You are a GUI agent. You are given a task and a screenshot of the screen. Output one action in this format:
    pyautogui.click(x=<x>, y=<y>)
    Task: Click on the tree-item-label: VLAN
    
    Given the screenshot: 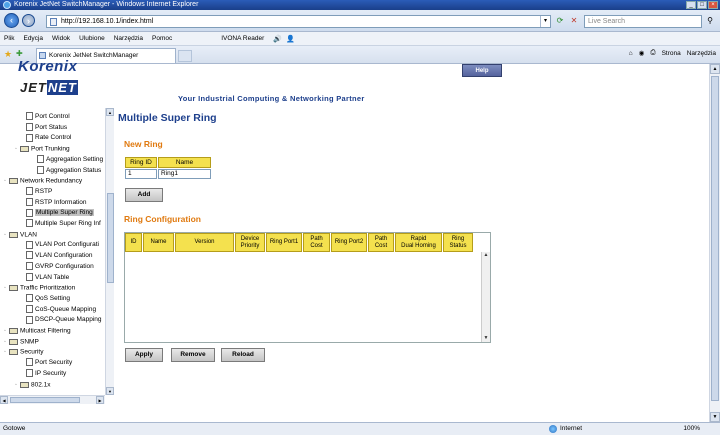 What is the action you would take?
    pyautogui.click(x=28, y=235)
    